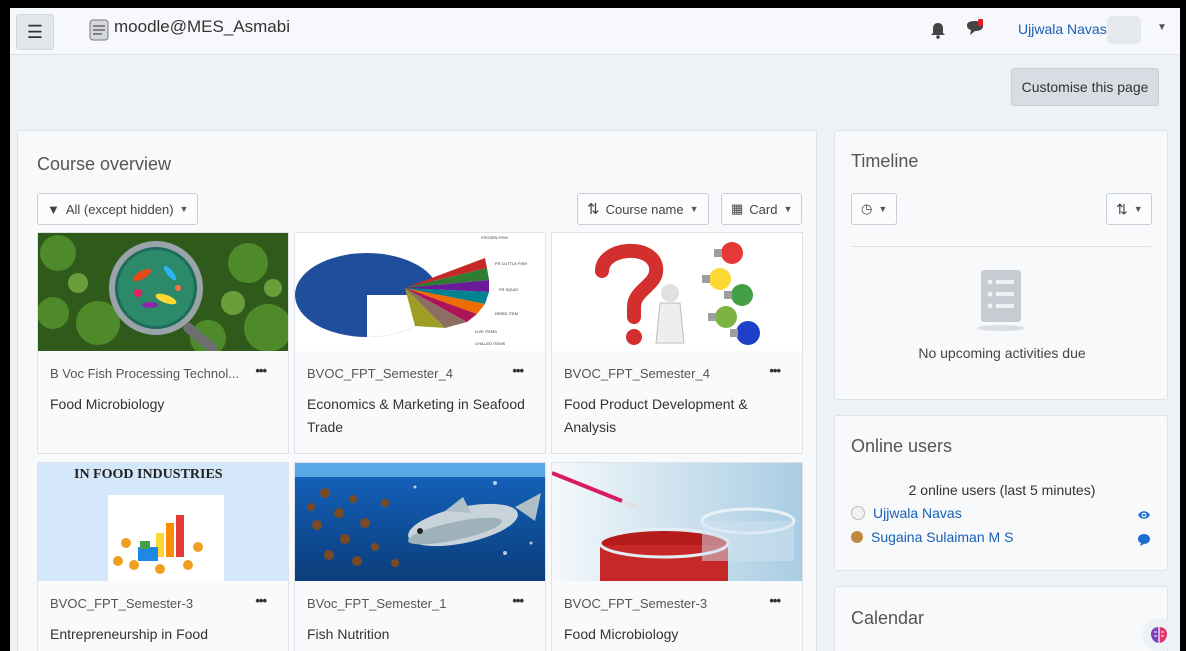 The height and width of the screenshot is (651, 1186). Describe the element at coordinates (938, 30) in the screenshot. I see `notifications-bell-icon` at that location.